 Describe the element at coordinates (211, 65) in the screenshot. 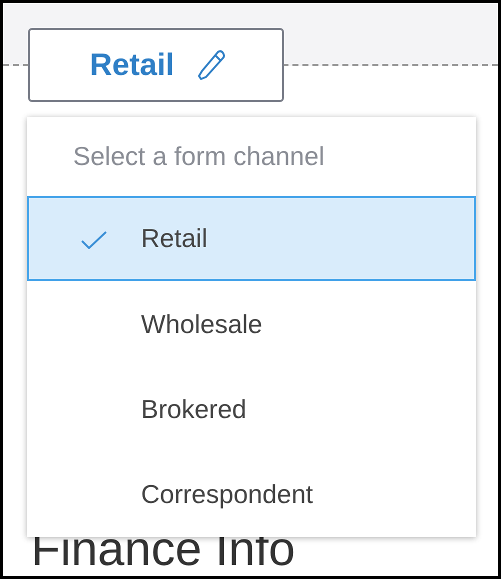

I see `pencil-icon` at that location.